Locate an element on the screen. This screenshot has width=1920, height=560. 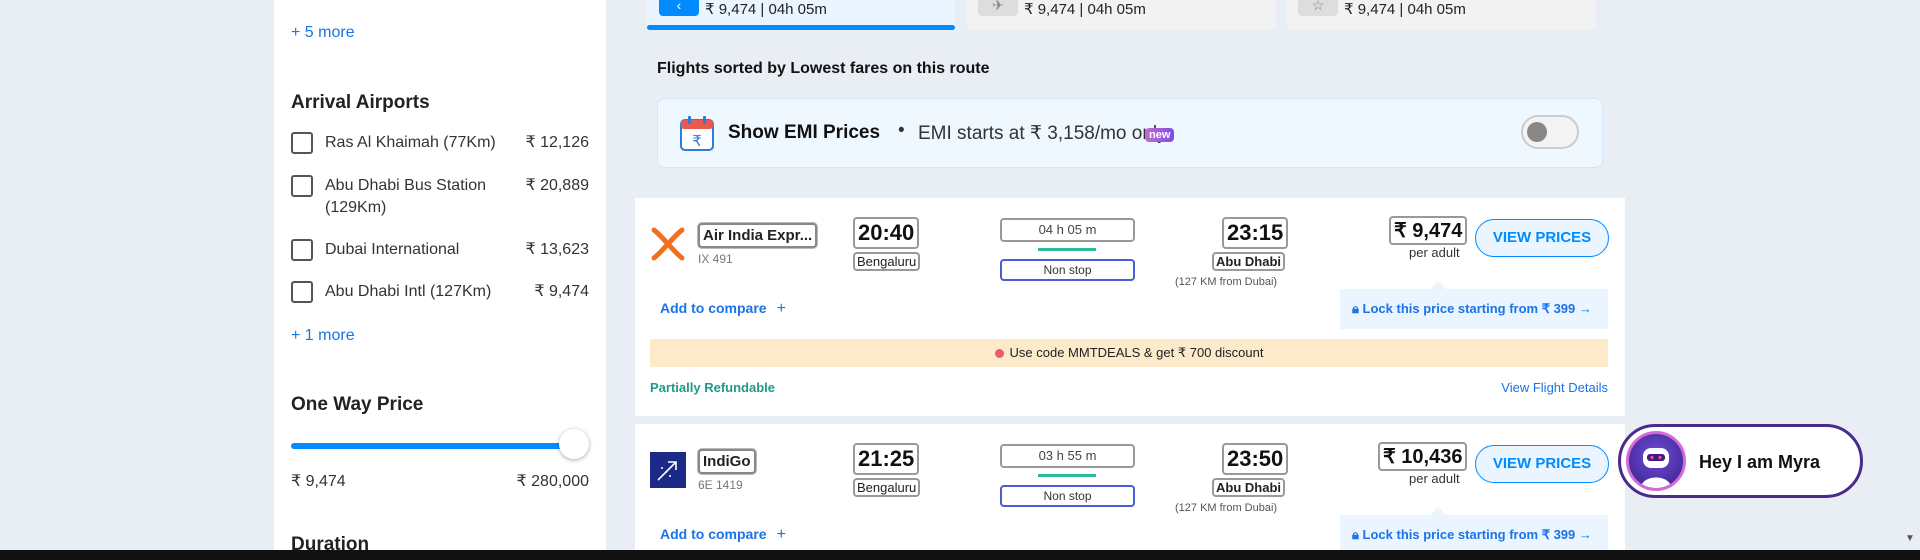
arrival-time: 23:15 is located at coordinates (1255, 233).